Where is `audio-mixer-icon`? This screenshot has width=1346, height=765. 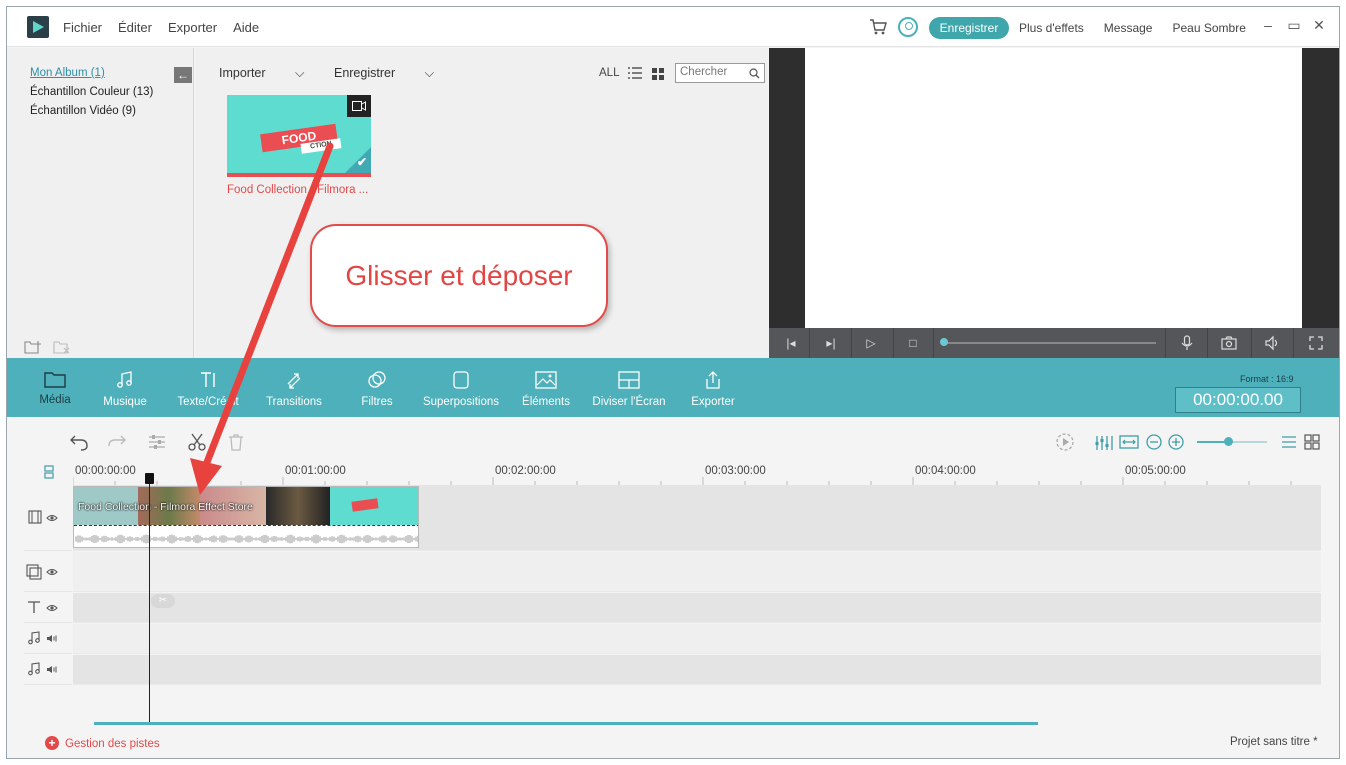
audio-mixer-icon is located at coordinates (1104, 442).